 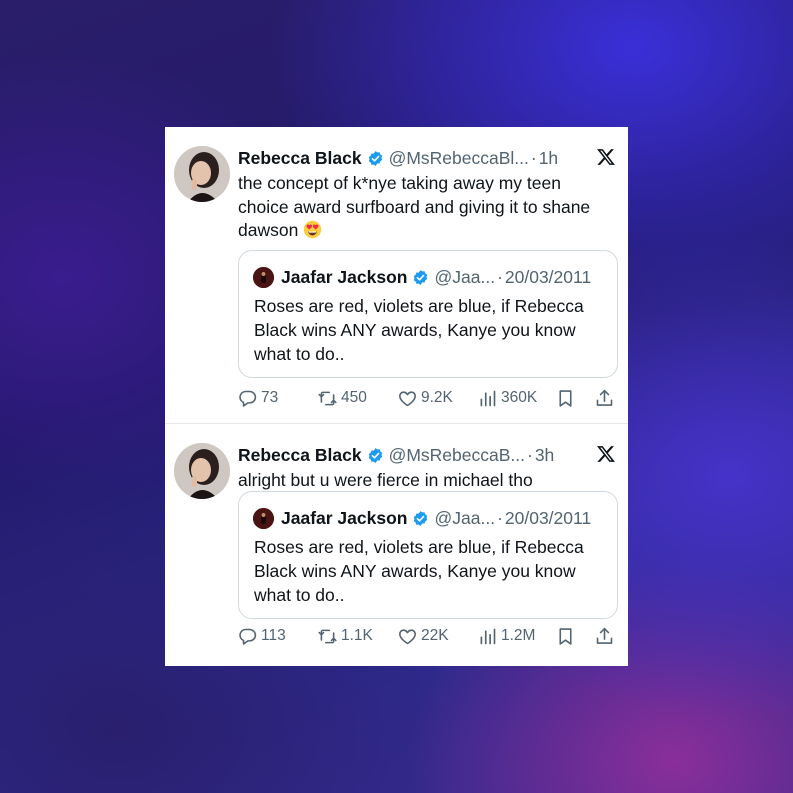 What do you see at coordinates (270, 397) in the screenshot?
I see `reply-count: 73` at bounding box center [270, 397].